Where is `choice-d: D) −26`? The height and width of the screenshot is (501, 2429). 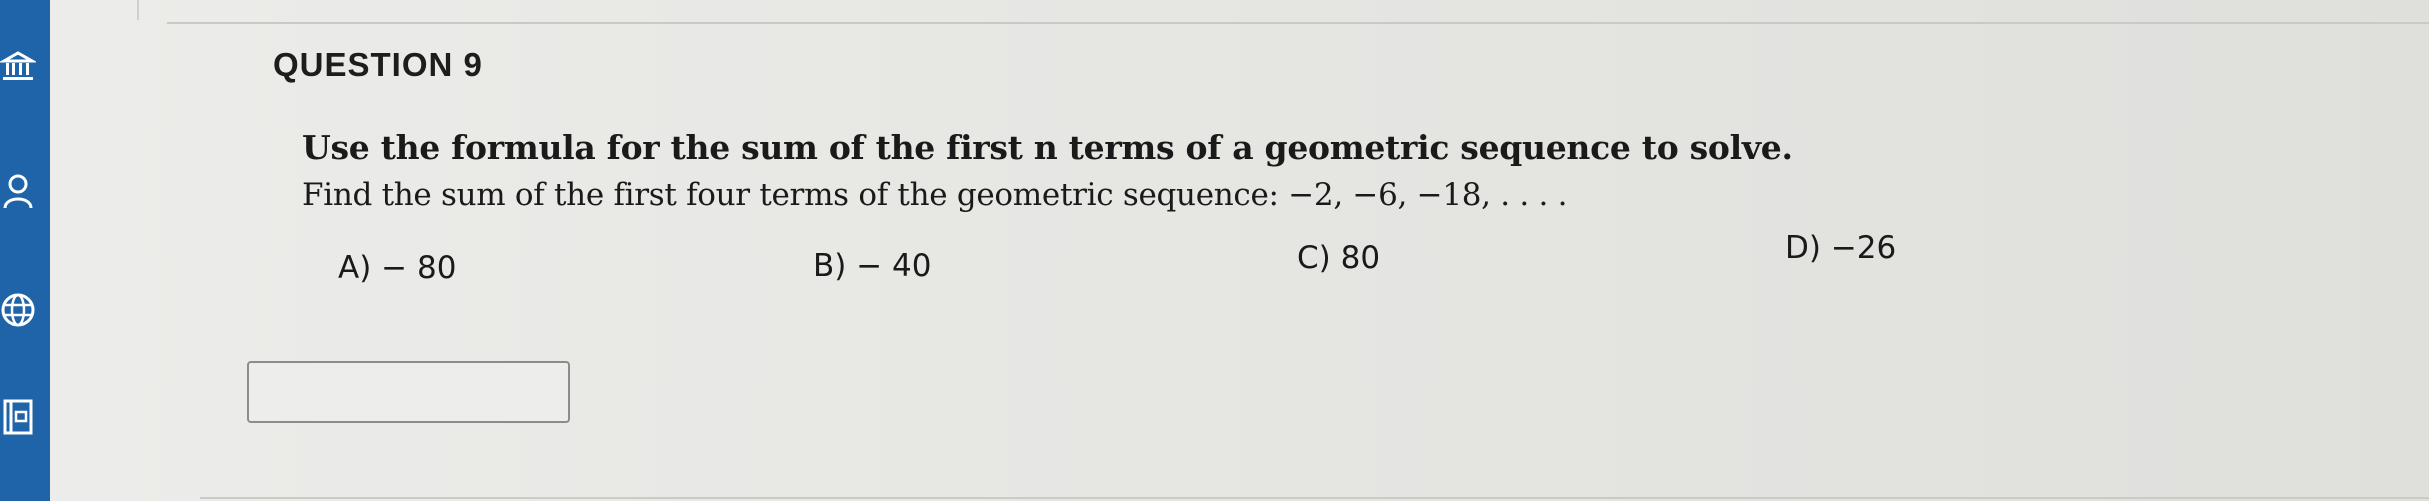
choice-d: D) −26 is located at coordinates (1841, 248).